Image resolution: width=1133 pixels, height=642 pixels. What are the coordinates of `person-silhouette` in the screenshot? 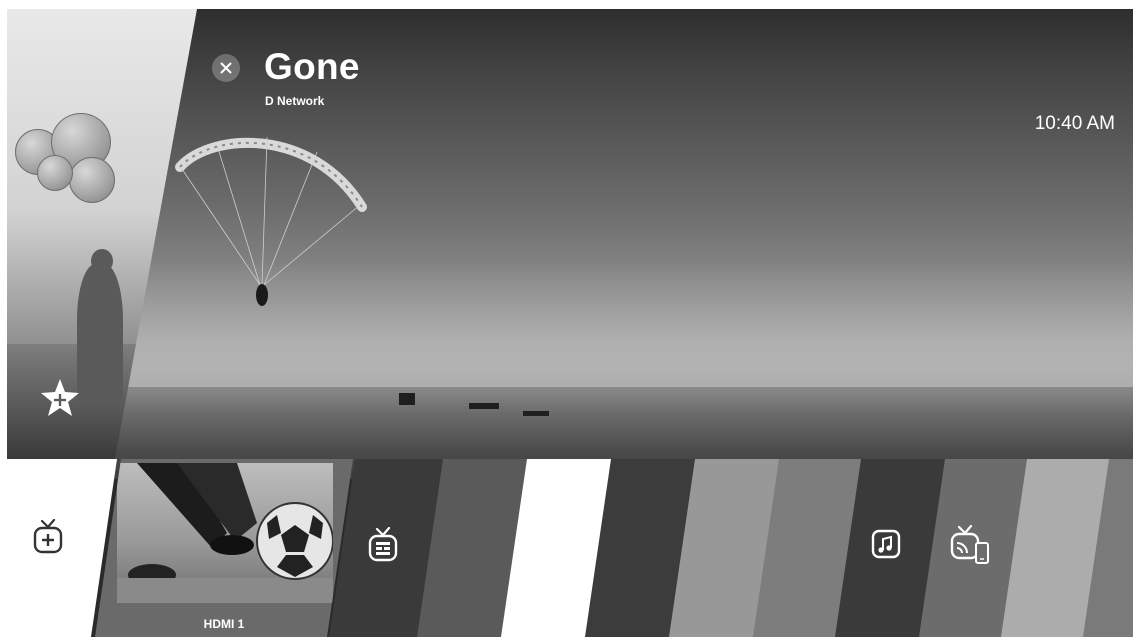 It's located at (100, 334).